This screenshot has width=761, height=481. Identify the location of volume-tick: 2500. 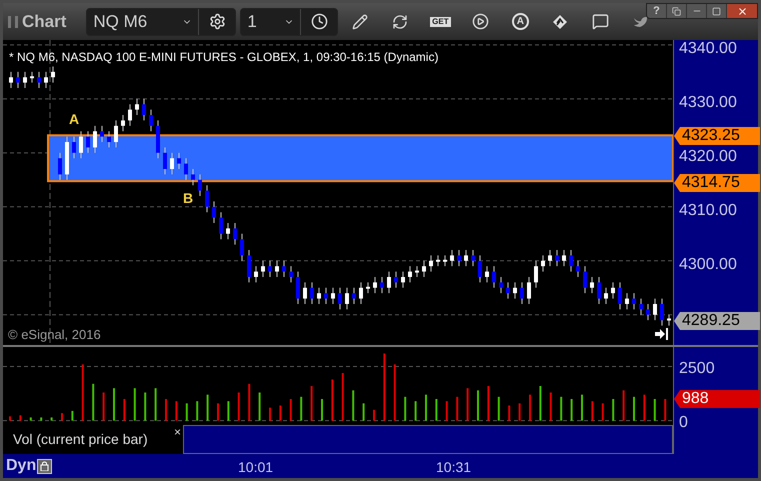
(697, 368).